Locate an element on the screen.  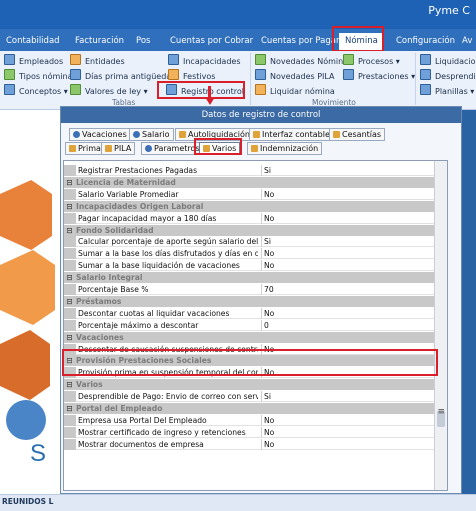
printer-icon is located at coordinates (425, 74).